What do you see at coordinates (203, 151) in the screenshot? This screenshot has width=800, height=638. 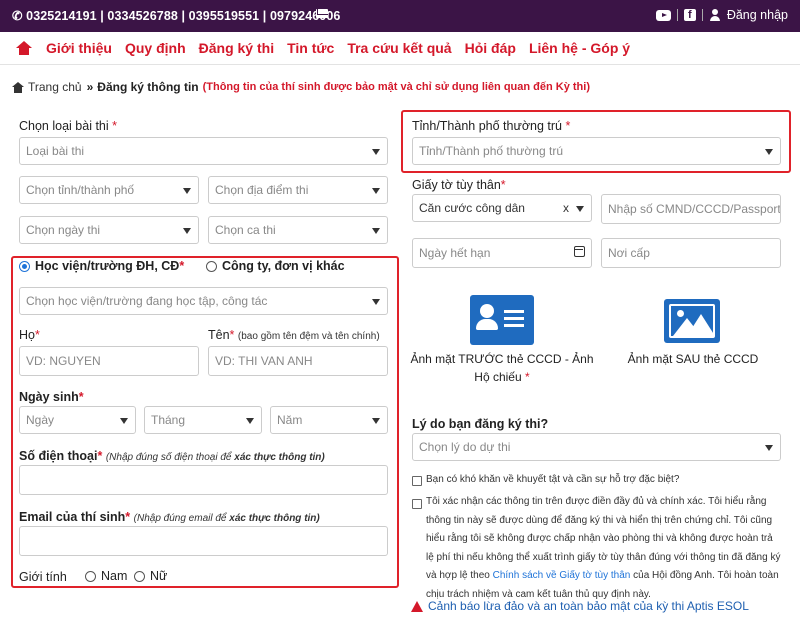 I see `exam-type-select: Loại bài thi` at bounding box center [203, 151].